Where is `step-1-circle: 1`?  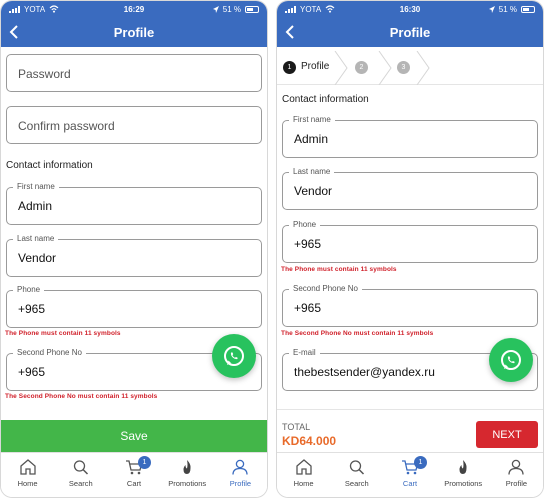
step-1-circle: 1 is located at coordinates (289, 67).